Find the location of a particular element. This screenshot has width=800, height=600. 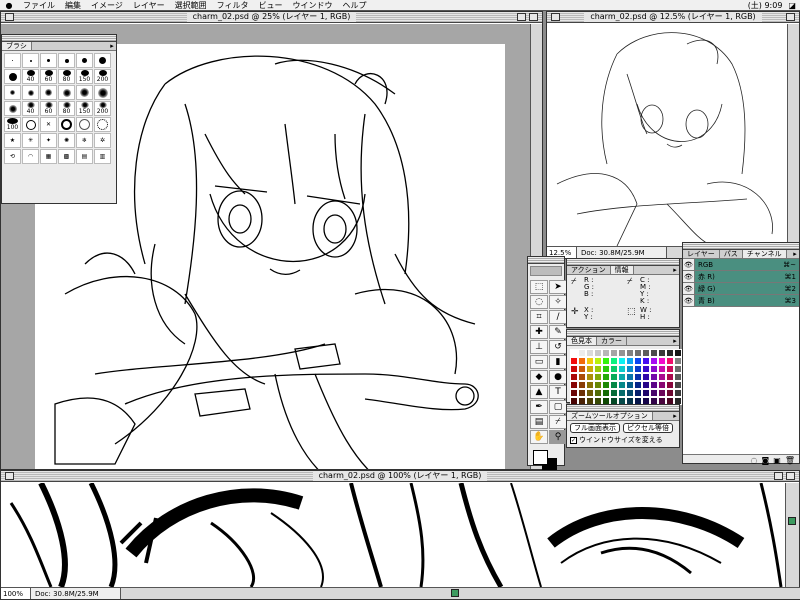

gradient-tool-icon: ▮ is located at coordinates (558, 362).